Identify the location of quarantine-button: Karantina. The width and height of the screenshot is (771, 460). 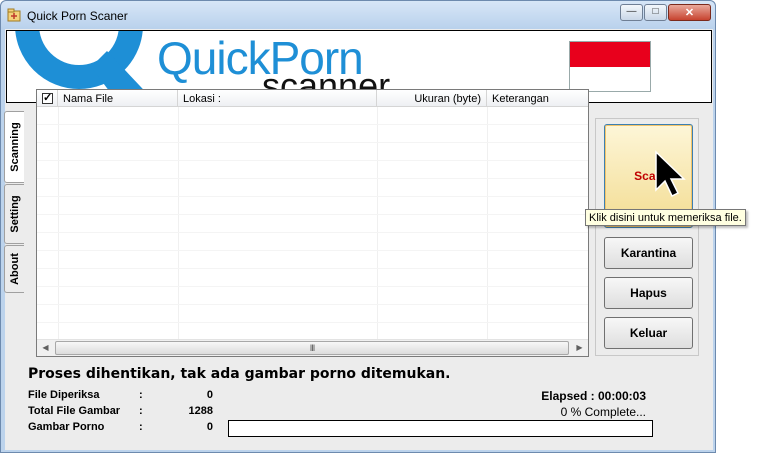
(648, 253).